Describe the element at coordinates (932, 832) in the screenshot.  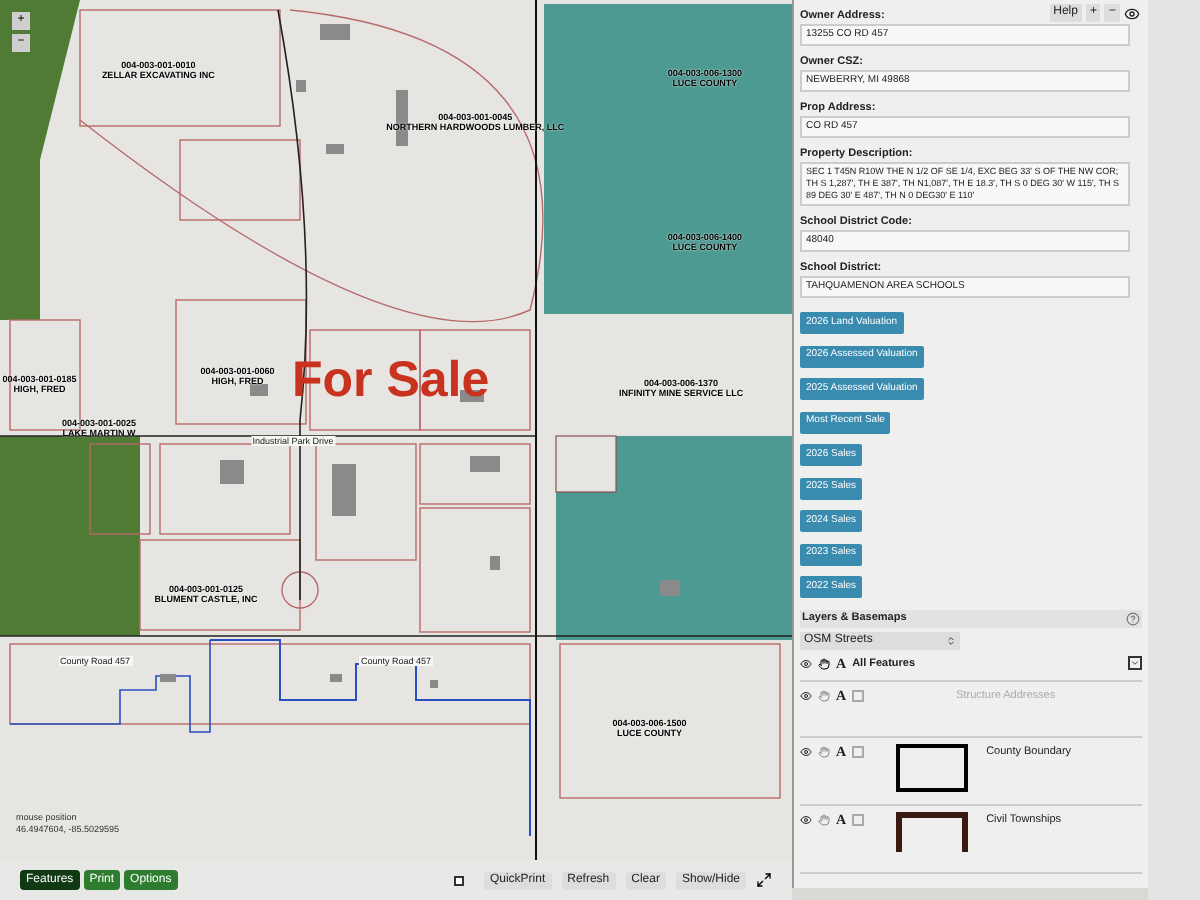
I see `township-swatch` at that location.